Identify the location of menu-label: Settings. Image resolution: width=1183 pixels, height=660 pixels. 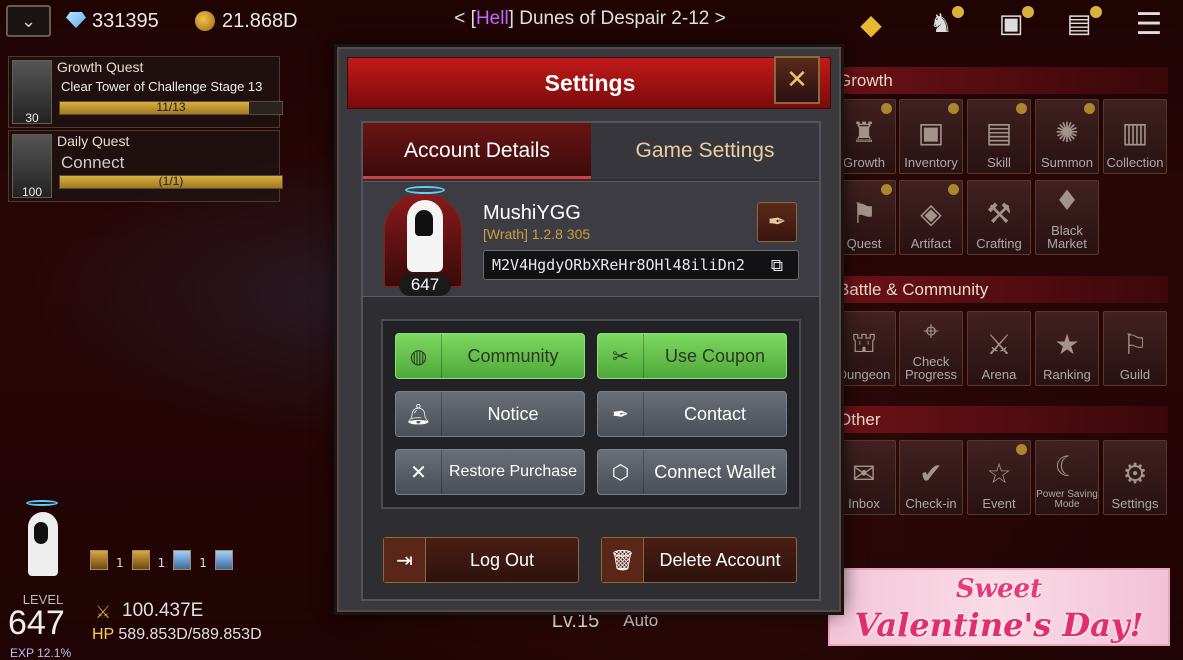
(1135, 503).